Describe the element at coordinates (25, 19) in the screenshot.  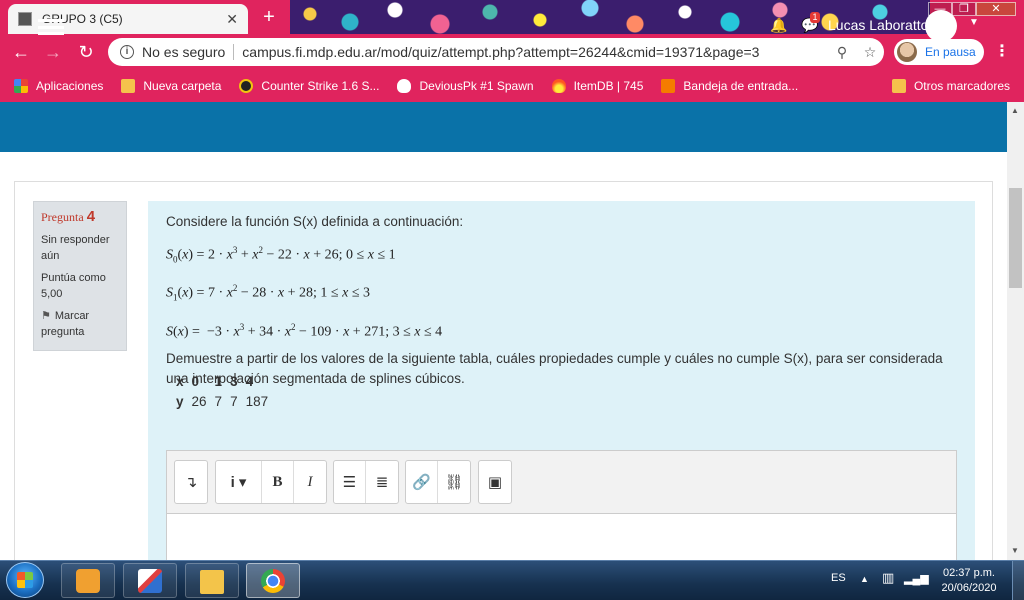
I see `tab-favicon-icon` at that location.